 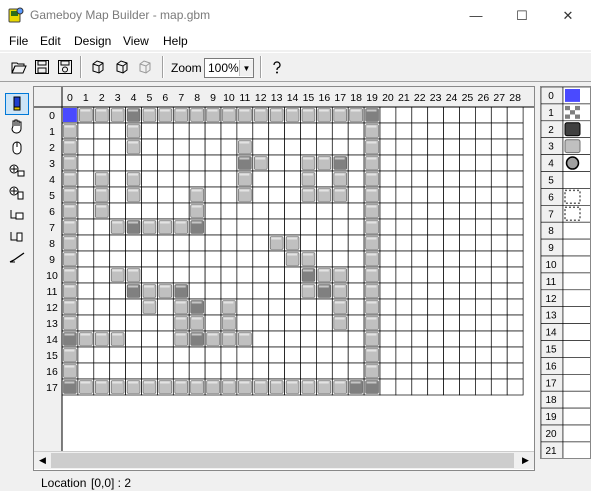 I want to click on pencil-icon, so click(x=17, y=104).